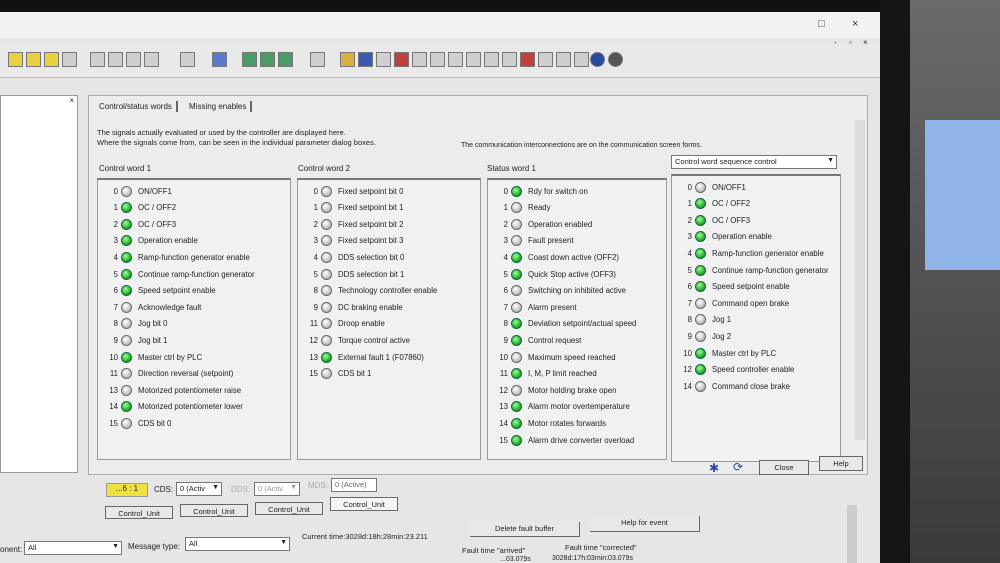  I want to click on word-selector-dropdown: Control word sequence control ▼, so click(754, 162).